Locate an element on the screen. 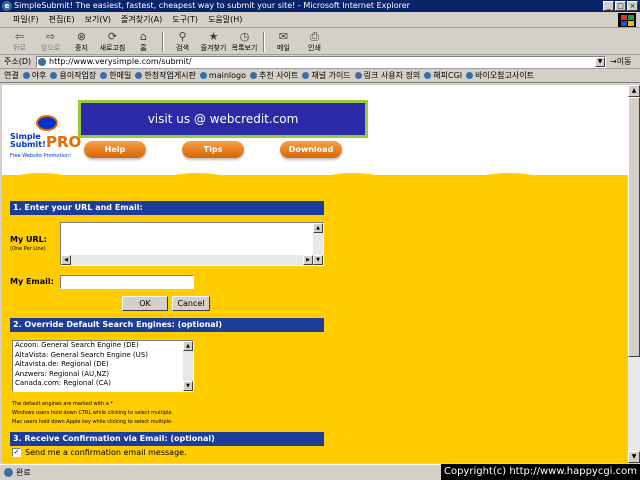  webcredit-banner: visit us @ webcredit.com is located at coordinates (223, 119).